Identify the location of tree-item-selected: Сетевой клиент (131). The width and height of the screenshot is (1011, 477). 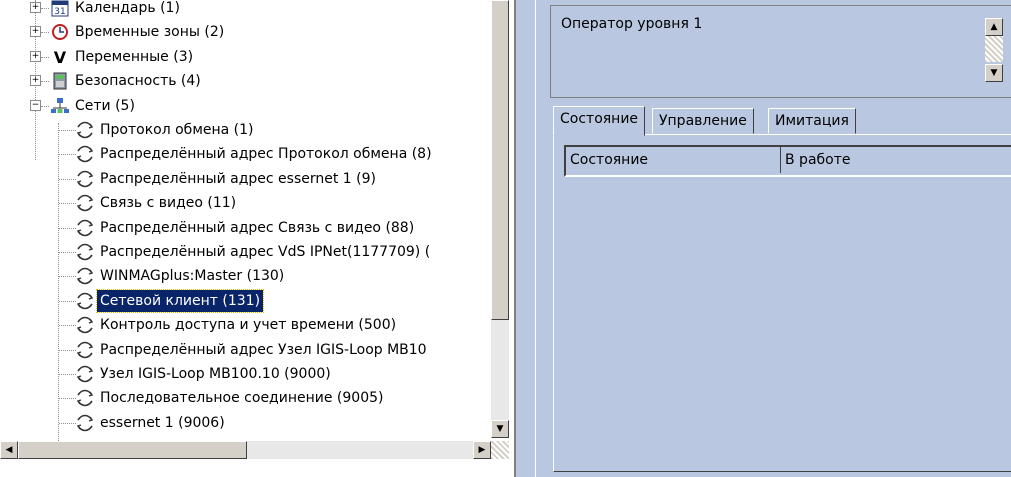
(245, 300).